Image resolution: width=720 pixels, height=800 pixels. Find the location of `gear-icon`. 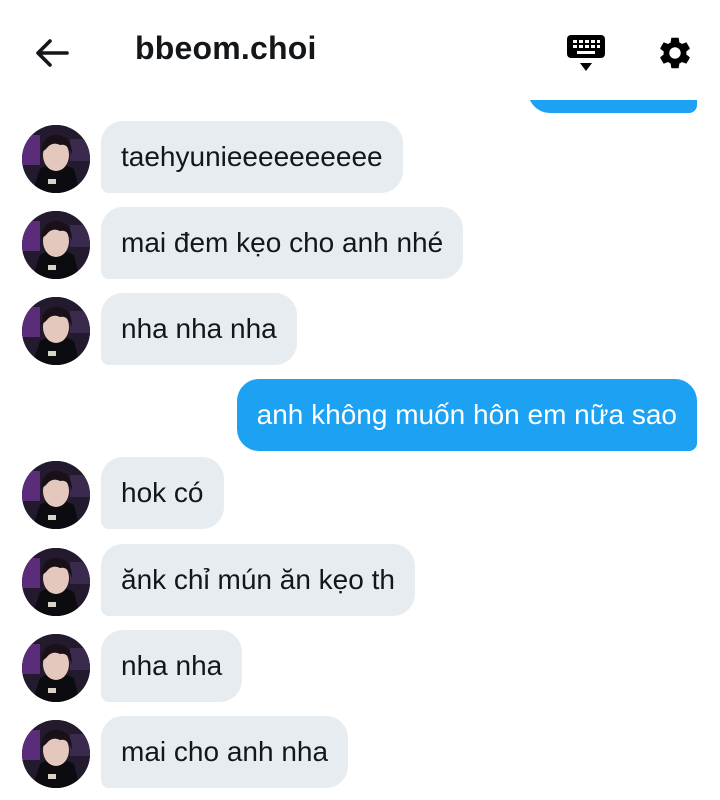

gear-icon is located at coordinates (675, 53).